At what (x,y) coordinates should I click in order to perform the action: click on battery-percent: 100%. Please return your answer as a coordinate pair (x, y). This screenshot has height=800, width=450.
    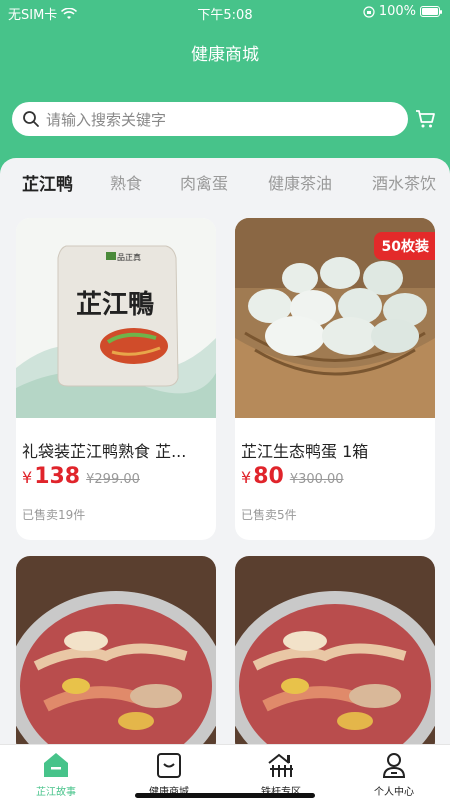
    Looking at the image, I should click on (397, 11).